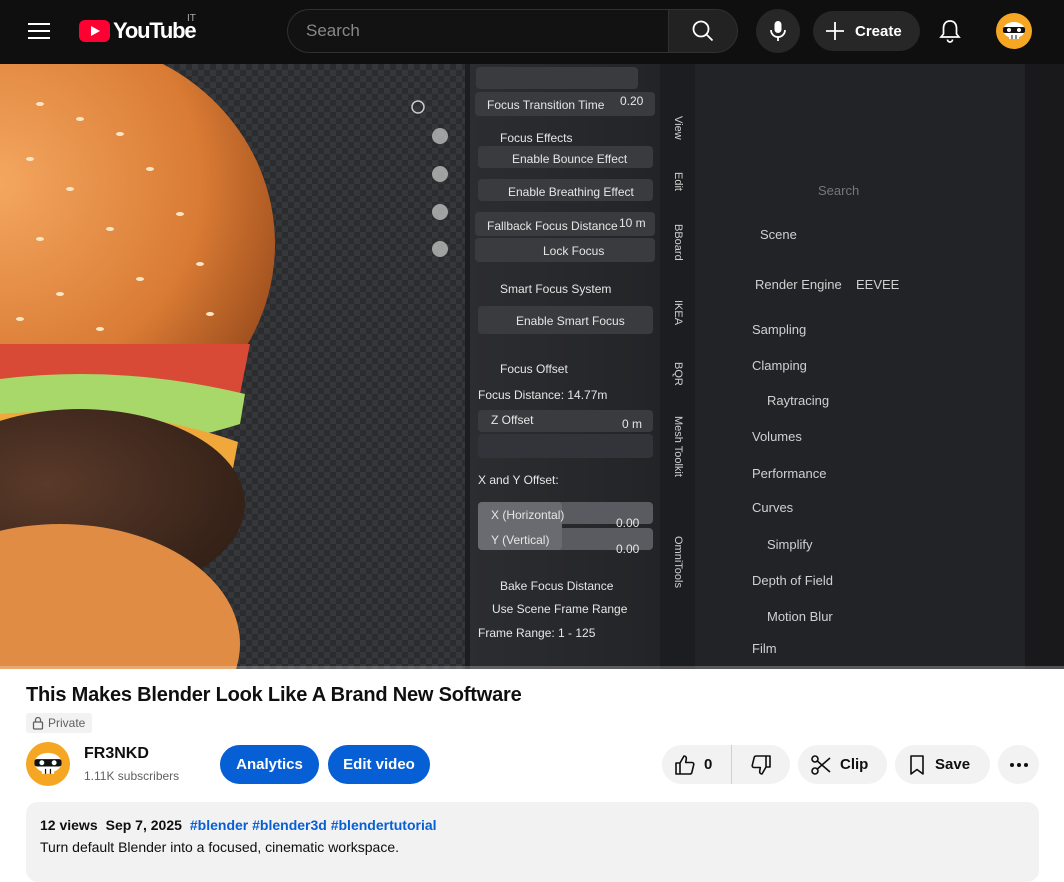  What do you see at coordinates (632, 223) in the screenshot?
I see `frame-value: 10 m` at bounding box center [632, 223].